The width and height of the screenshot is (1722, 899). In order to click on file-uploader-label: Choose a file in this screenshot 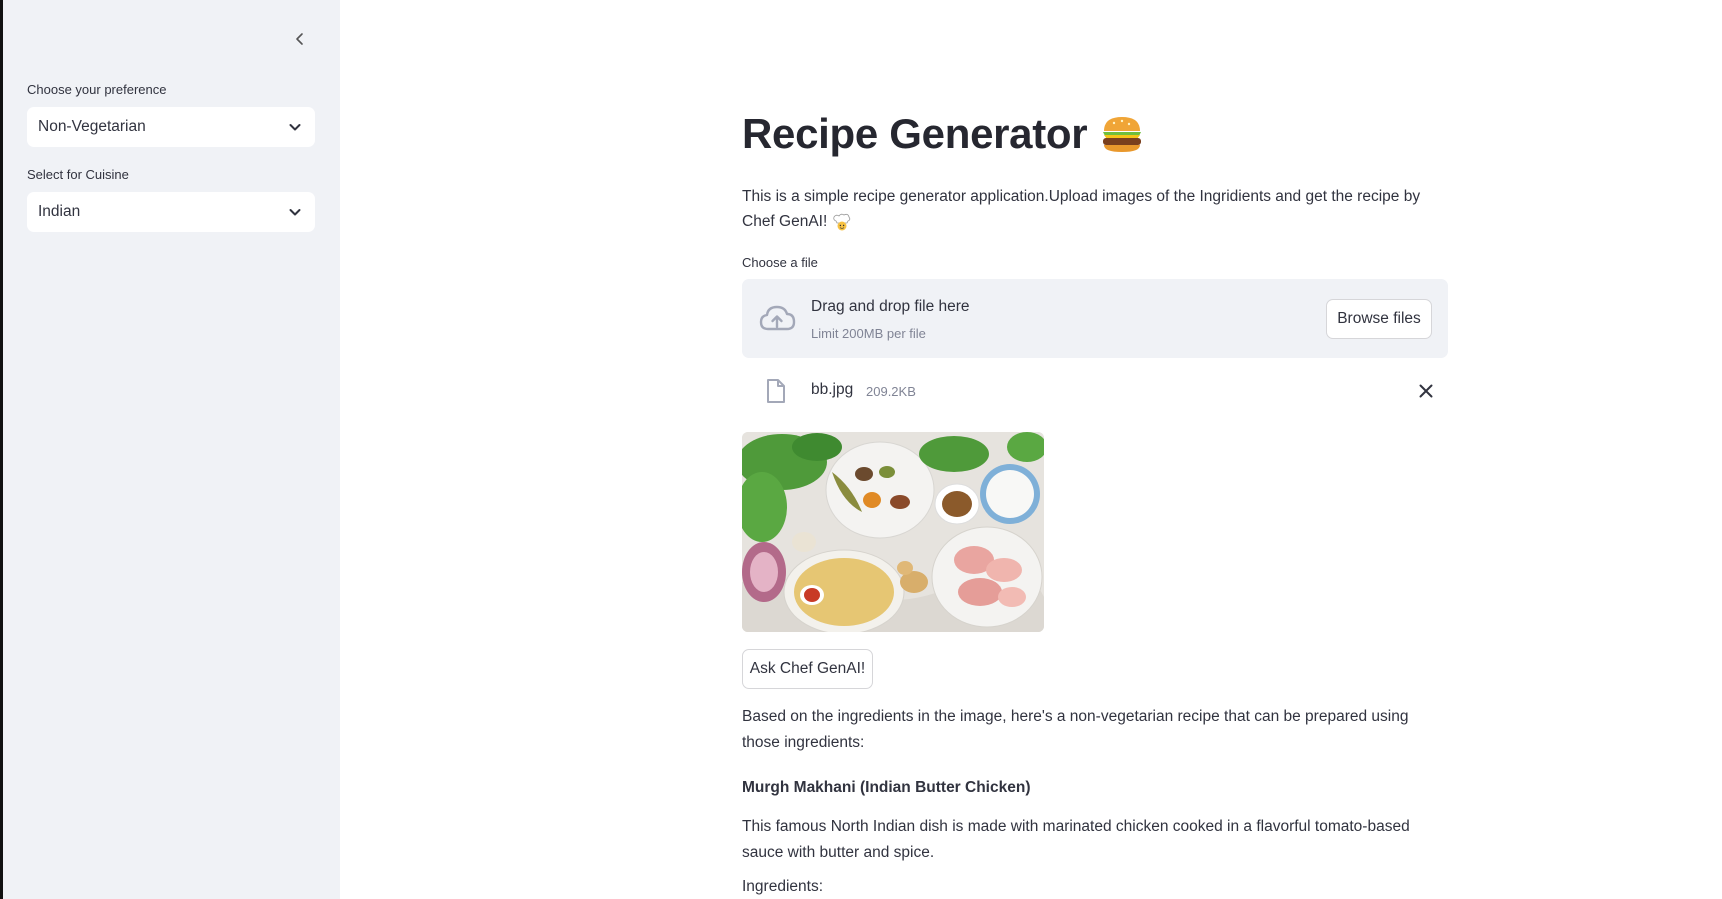, I will do `click(780, 262)`.